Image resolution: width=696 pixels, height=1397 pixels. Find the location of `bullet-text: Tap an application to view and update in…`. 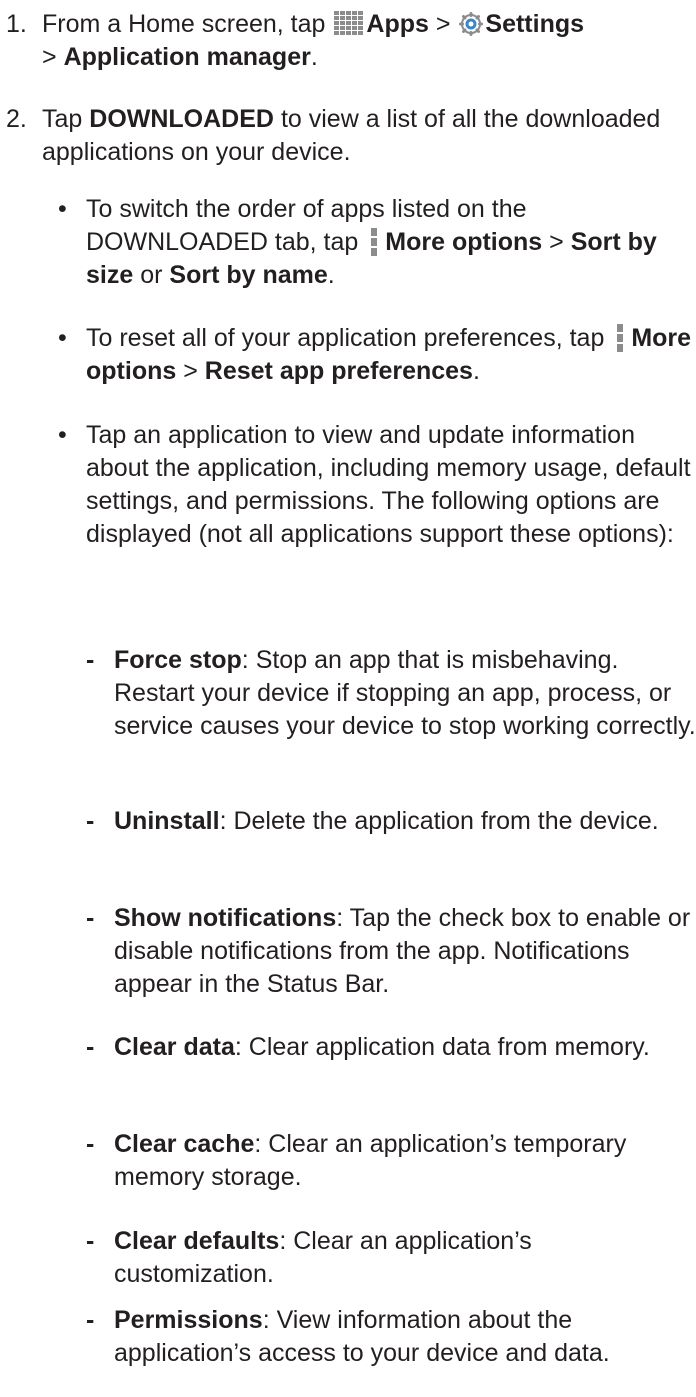

bullet-text: Tap an application to view and update in… is located at coordinates (388, 484).